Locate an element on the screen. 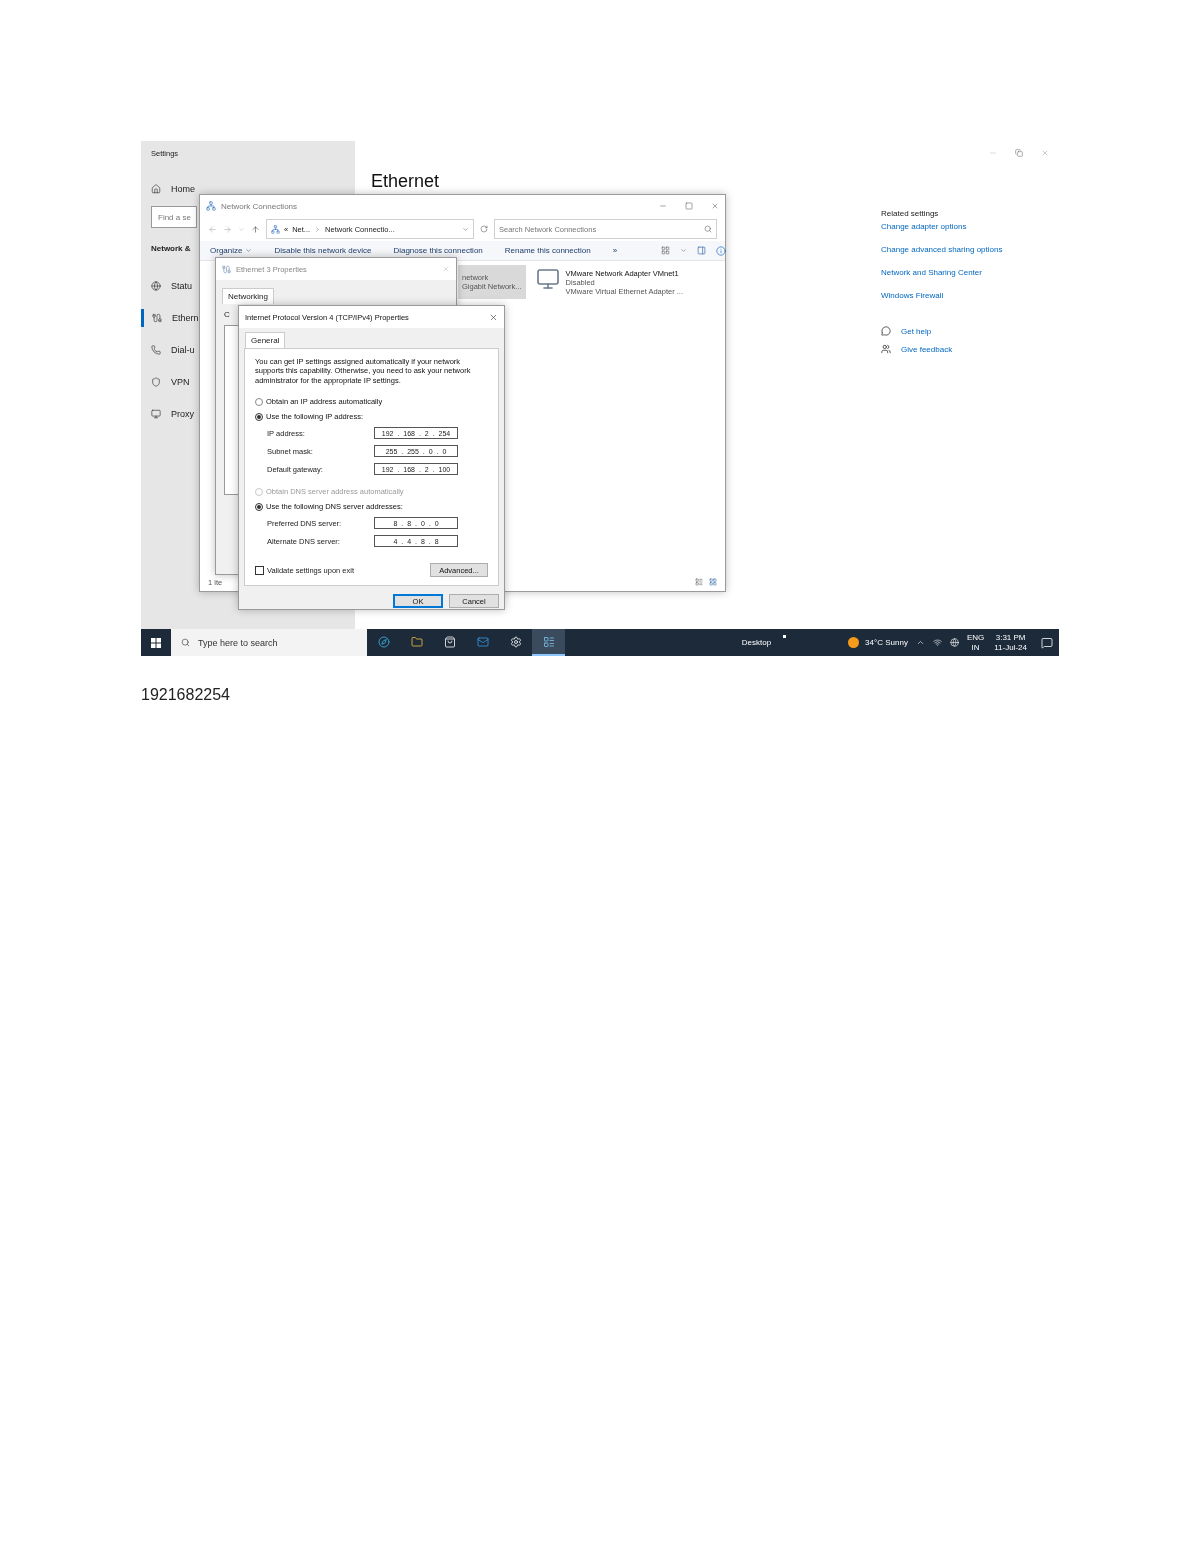  weather-text: 34°C Sunny is located at coordinates (886, 642).